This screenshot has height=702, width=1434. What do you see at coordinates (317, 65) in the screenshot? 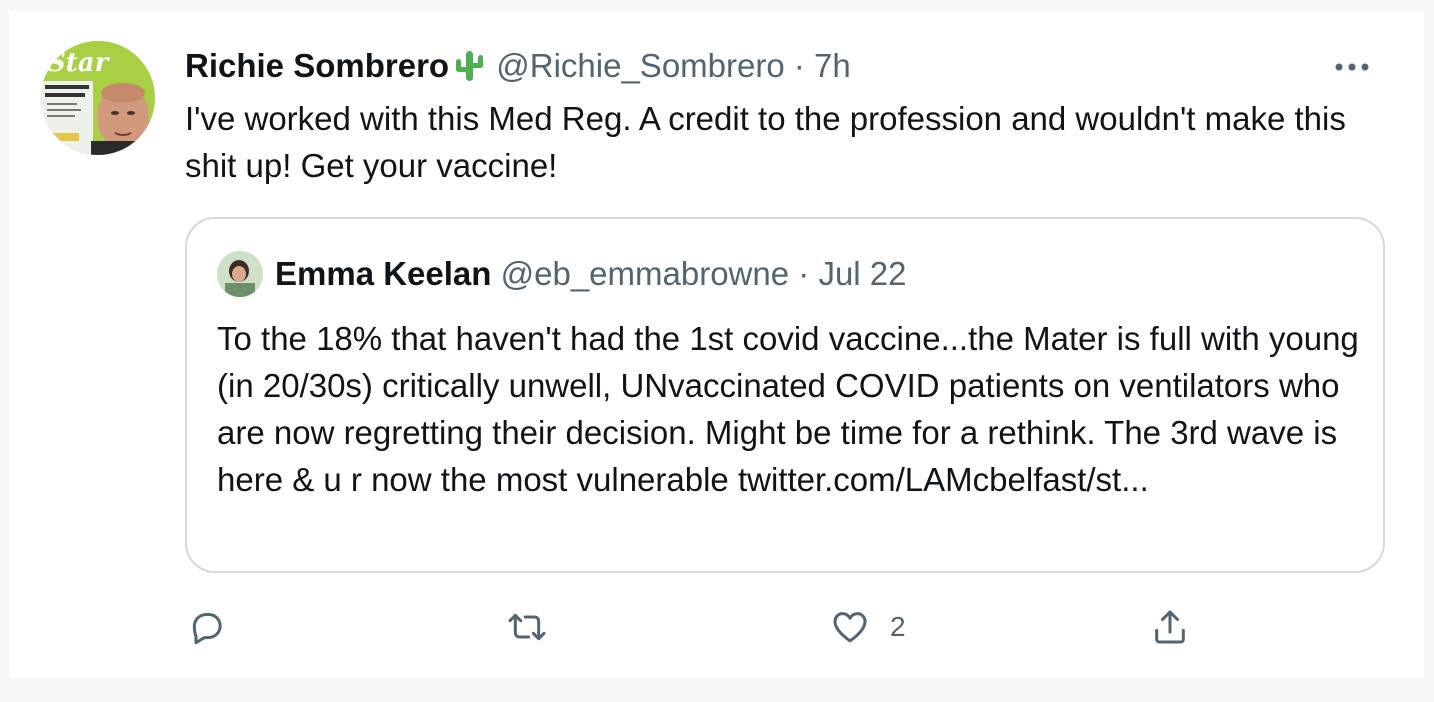
I see `author-display-name: Richie Sombrero` at bounding box center [317, 65].